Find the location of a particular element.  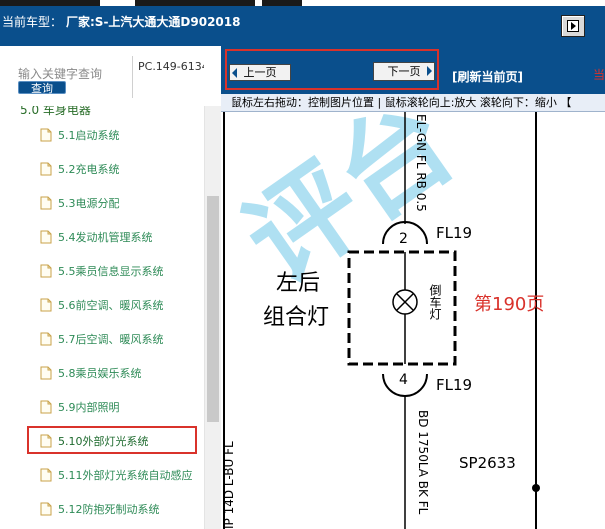

tree-item-label: 5.5乘员信息显示系统 is located at coordinates (111, 271).